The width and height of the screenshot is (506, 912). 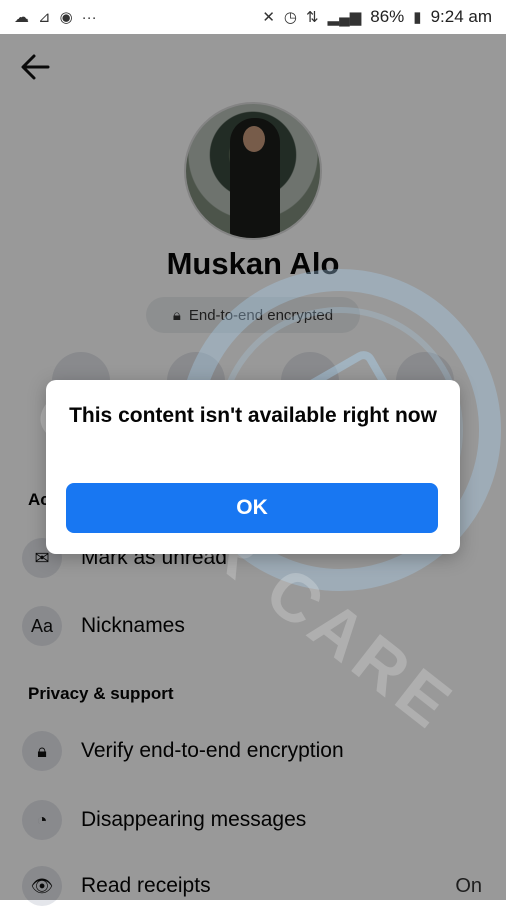 I want to click on status-bar: ☁ ⊿ ◉ ··· ✕ ◷ ⇅ ▂▄▆ 86% ▮ 9:24 am, so click(x=253, y=17).